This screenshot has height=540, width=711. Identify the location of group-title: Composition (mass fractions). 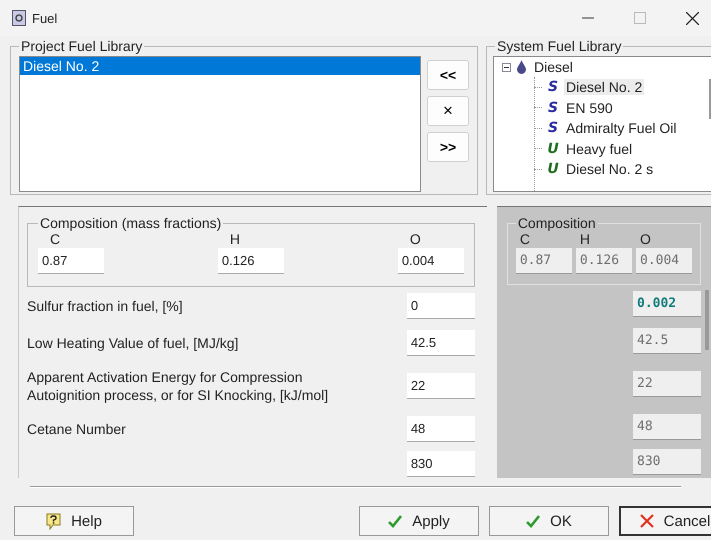
(130, 223).